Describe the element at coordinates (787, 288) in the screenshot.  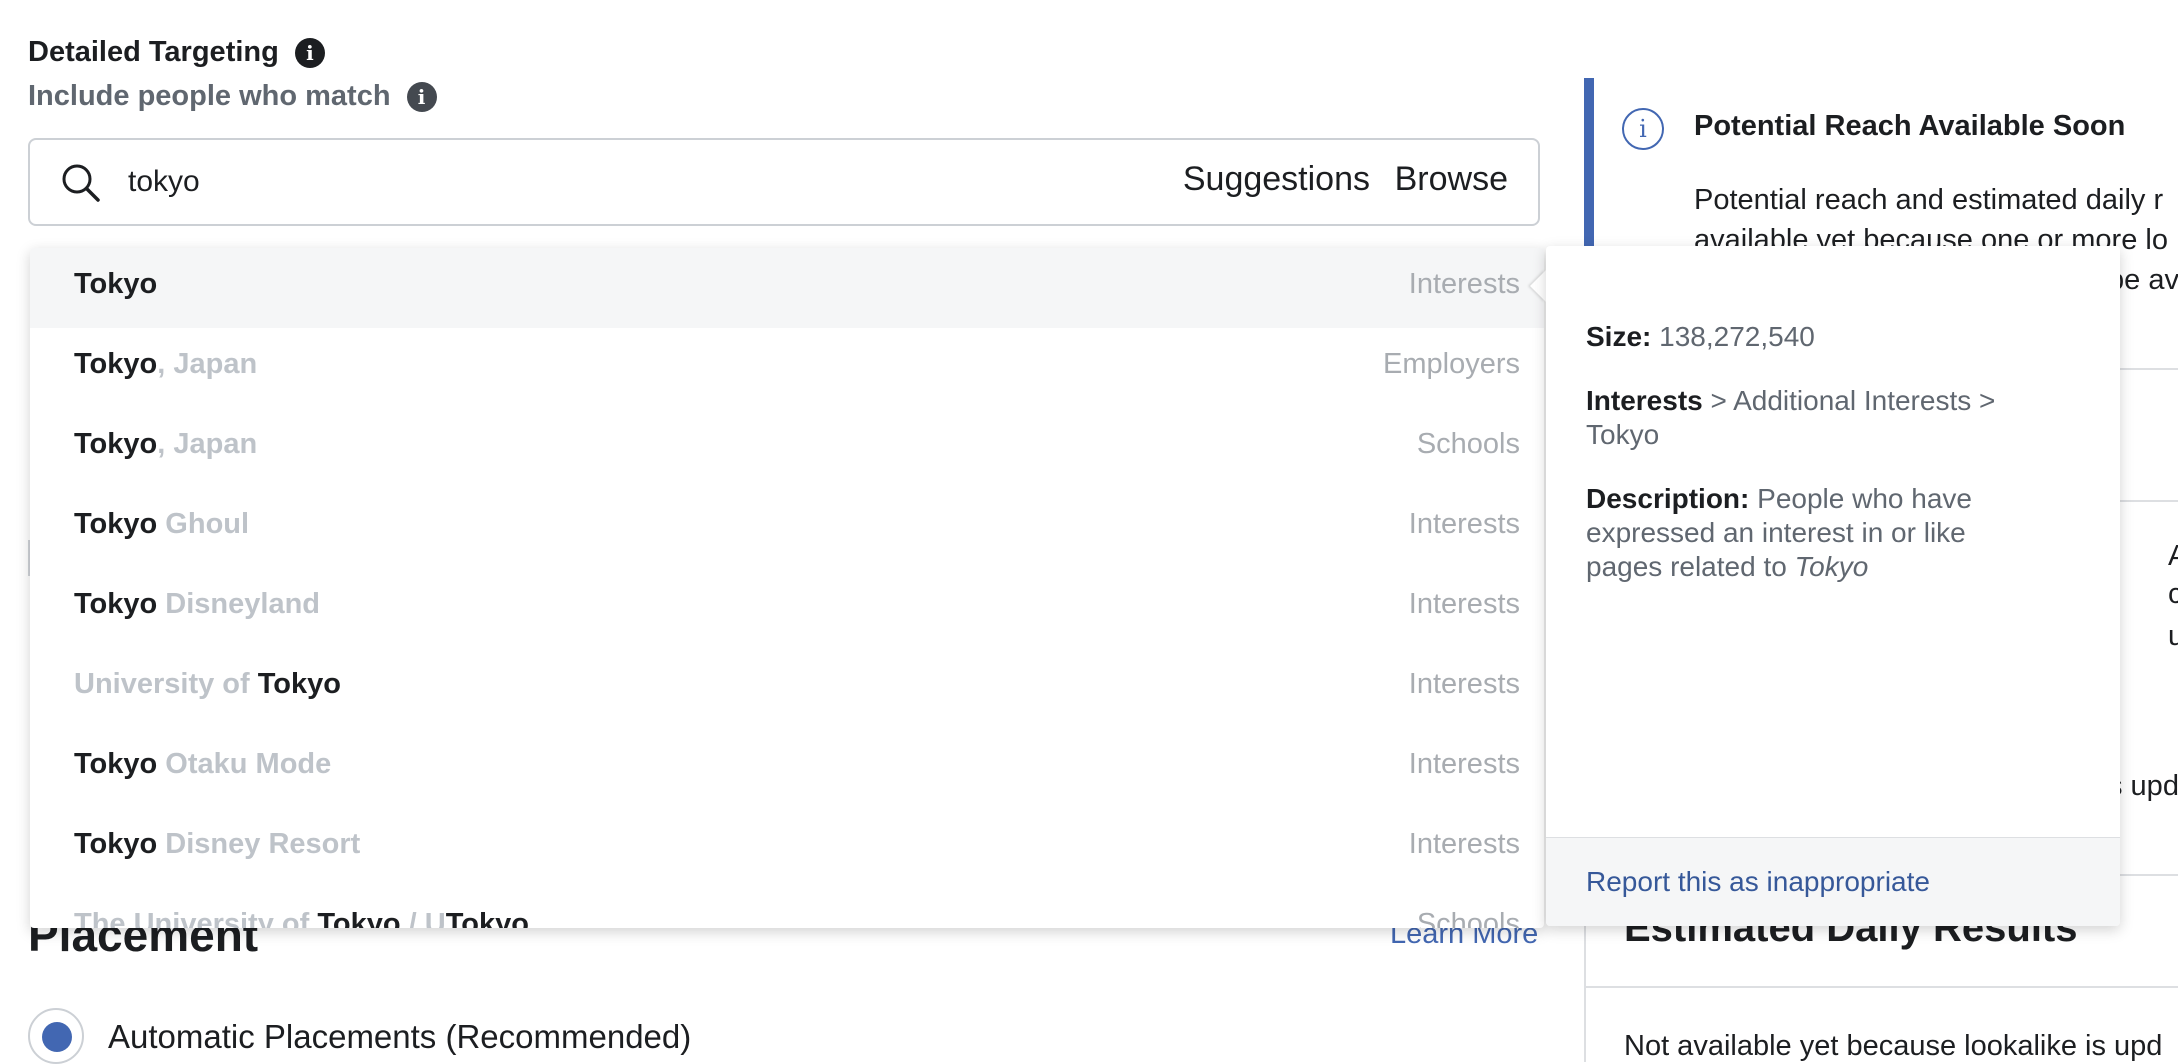
I see `result-row: Tokyo Interests` at that location.